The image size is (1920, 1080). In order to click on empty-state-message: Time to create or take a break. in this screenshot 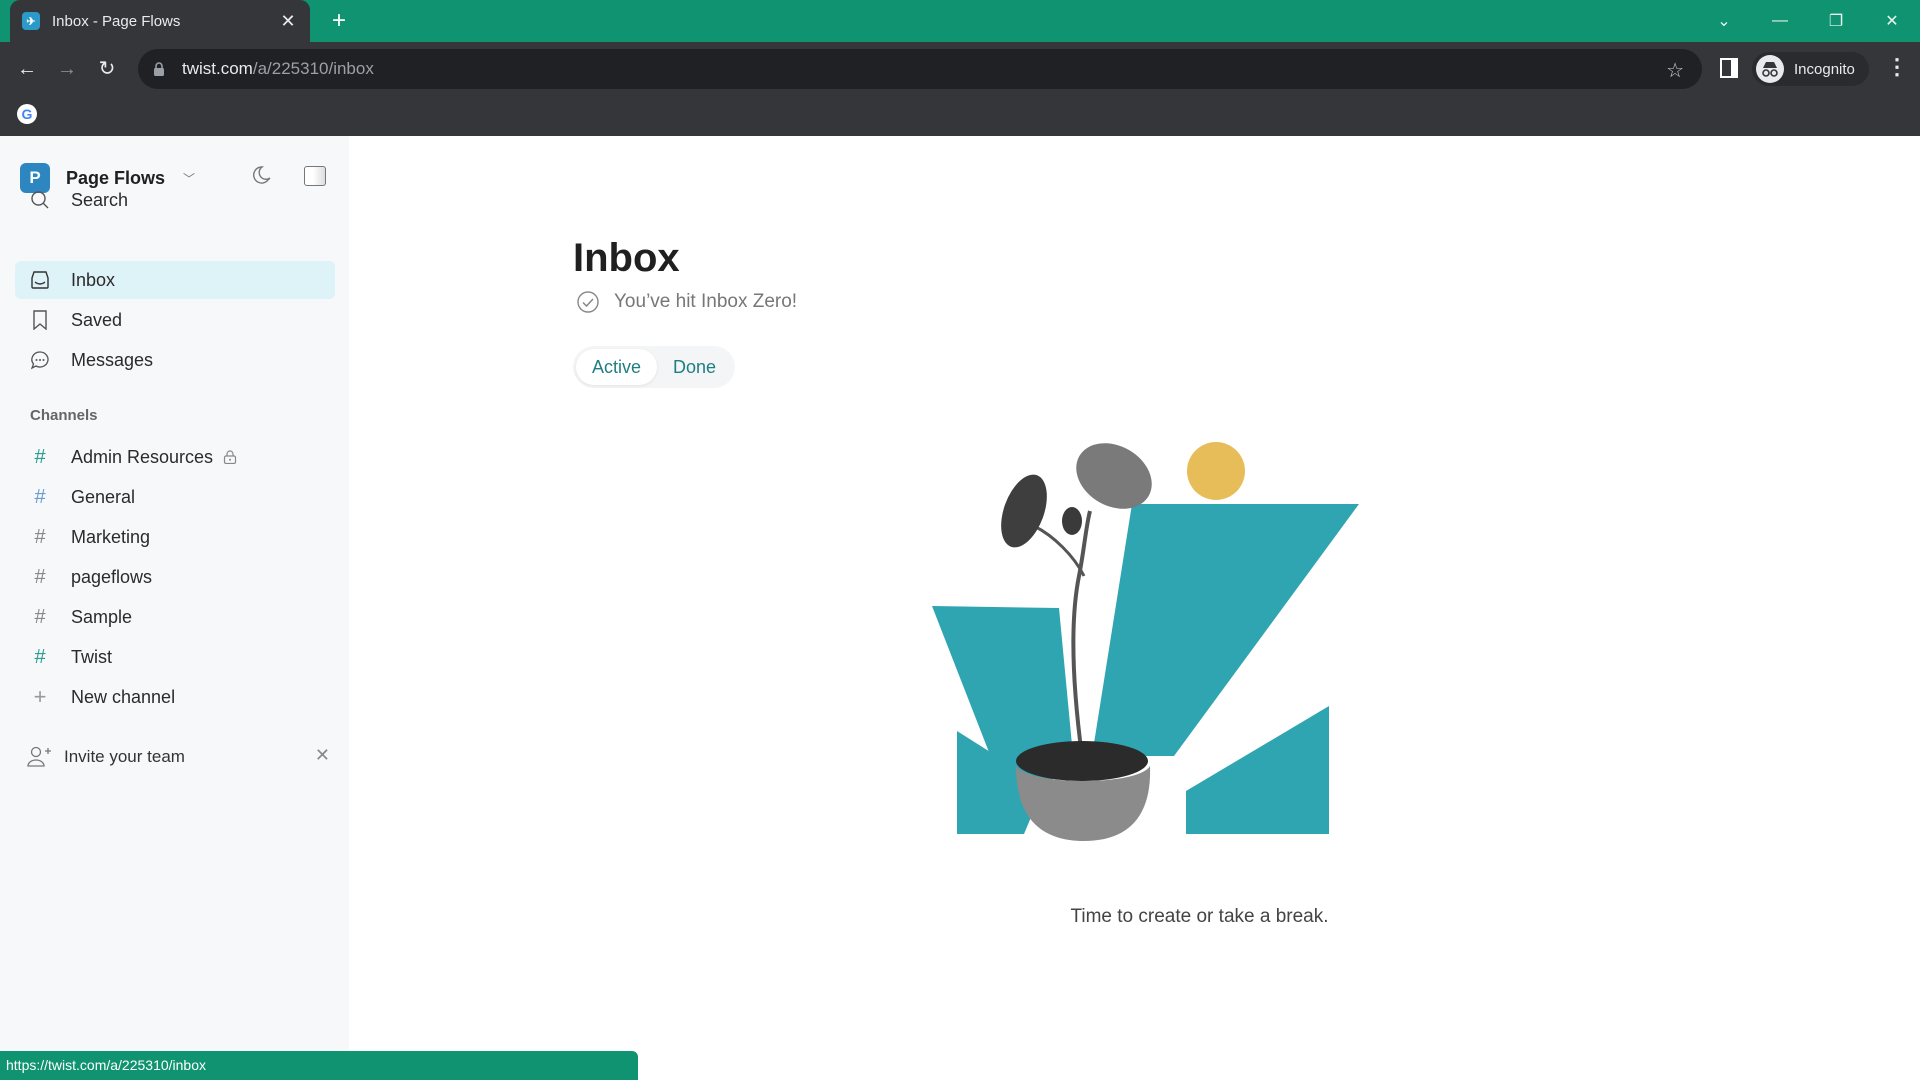, I will do `click(1199, 916)`.